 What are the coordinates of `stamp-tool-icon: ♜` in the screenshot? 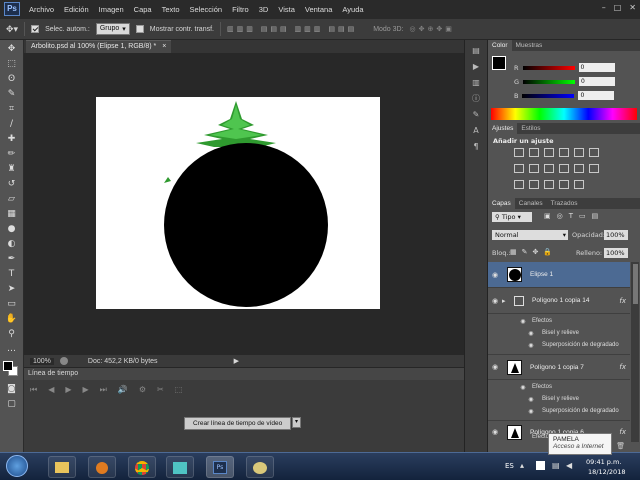 It's located at (12, 169).